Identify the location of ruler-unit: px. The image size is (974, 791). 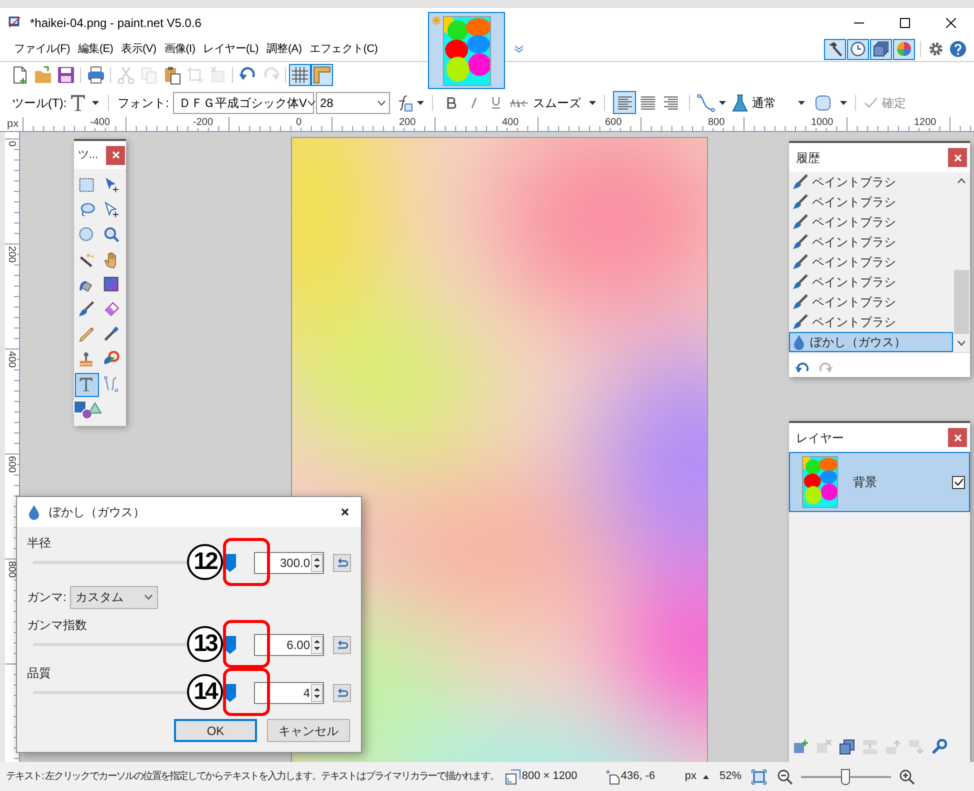
(13, 124).